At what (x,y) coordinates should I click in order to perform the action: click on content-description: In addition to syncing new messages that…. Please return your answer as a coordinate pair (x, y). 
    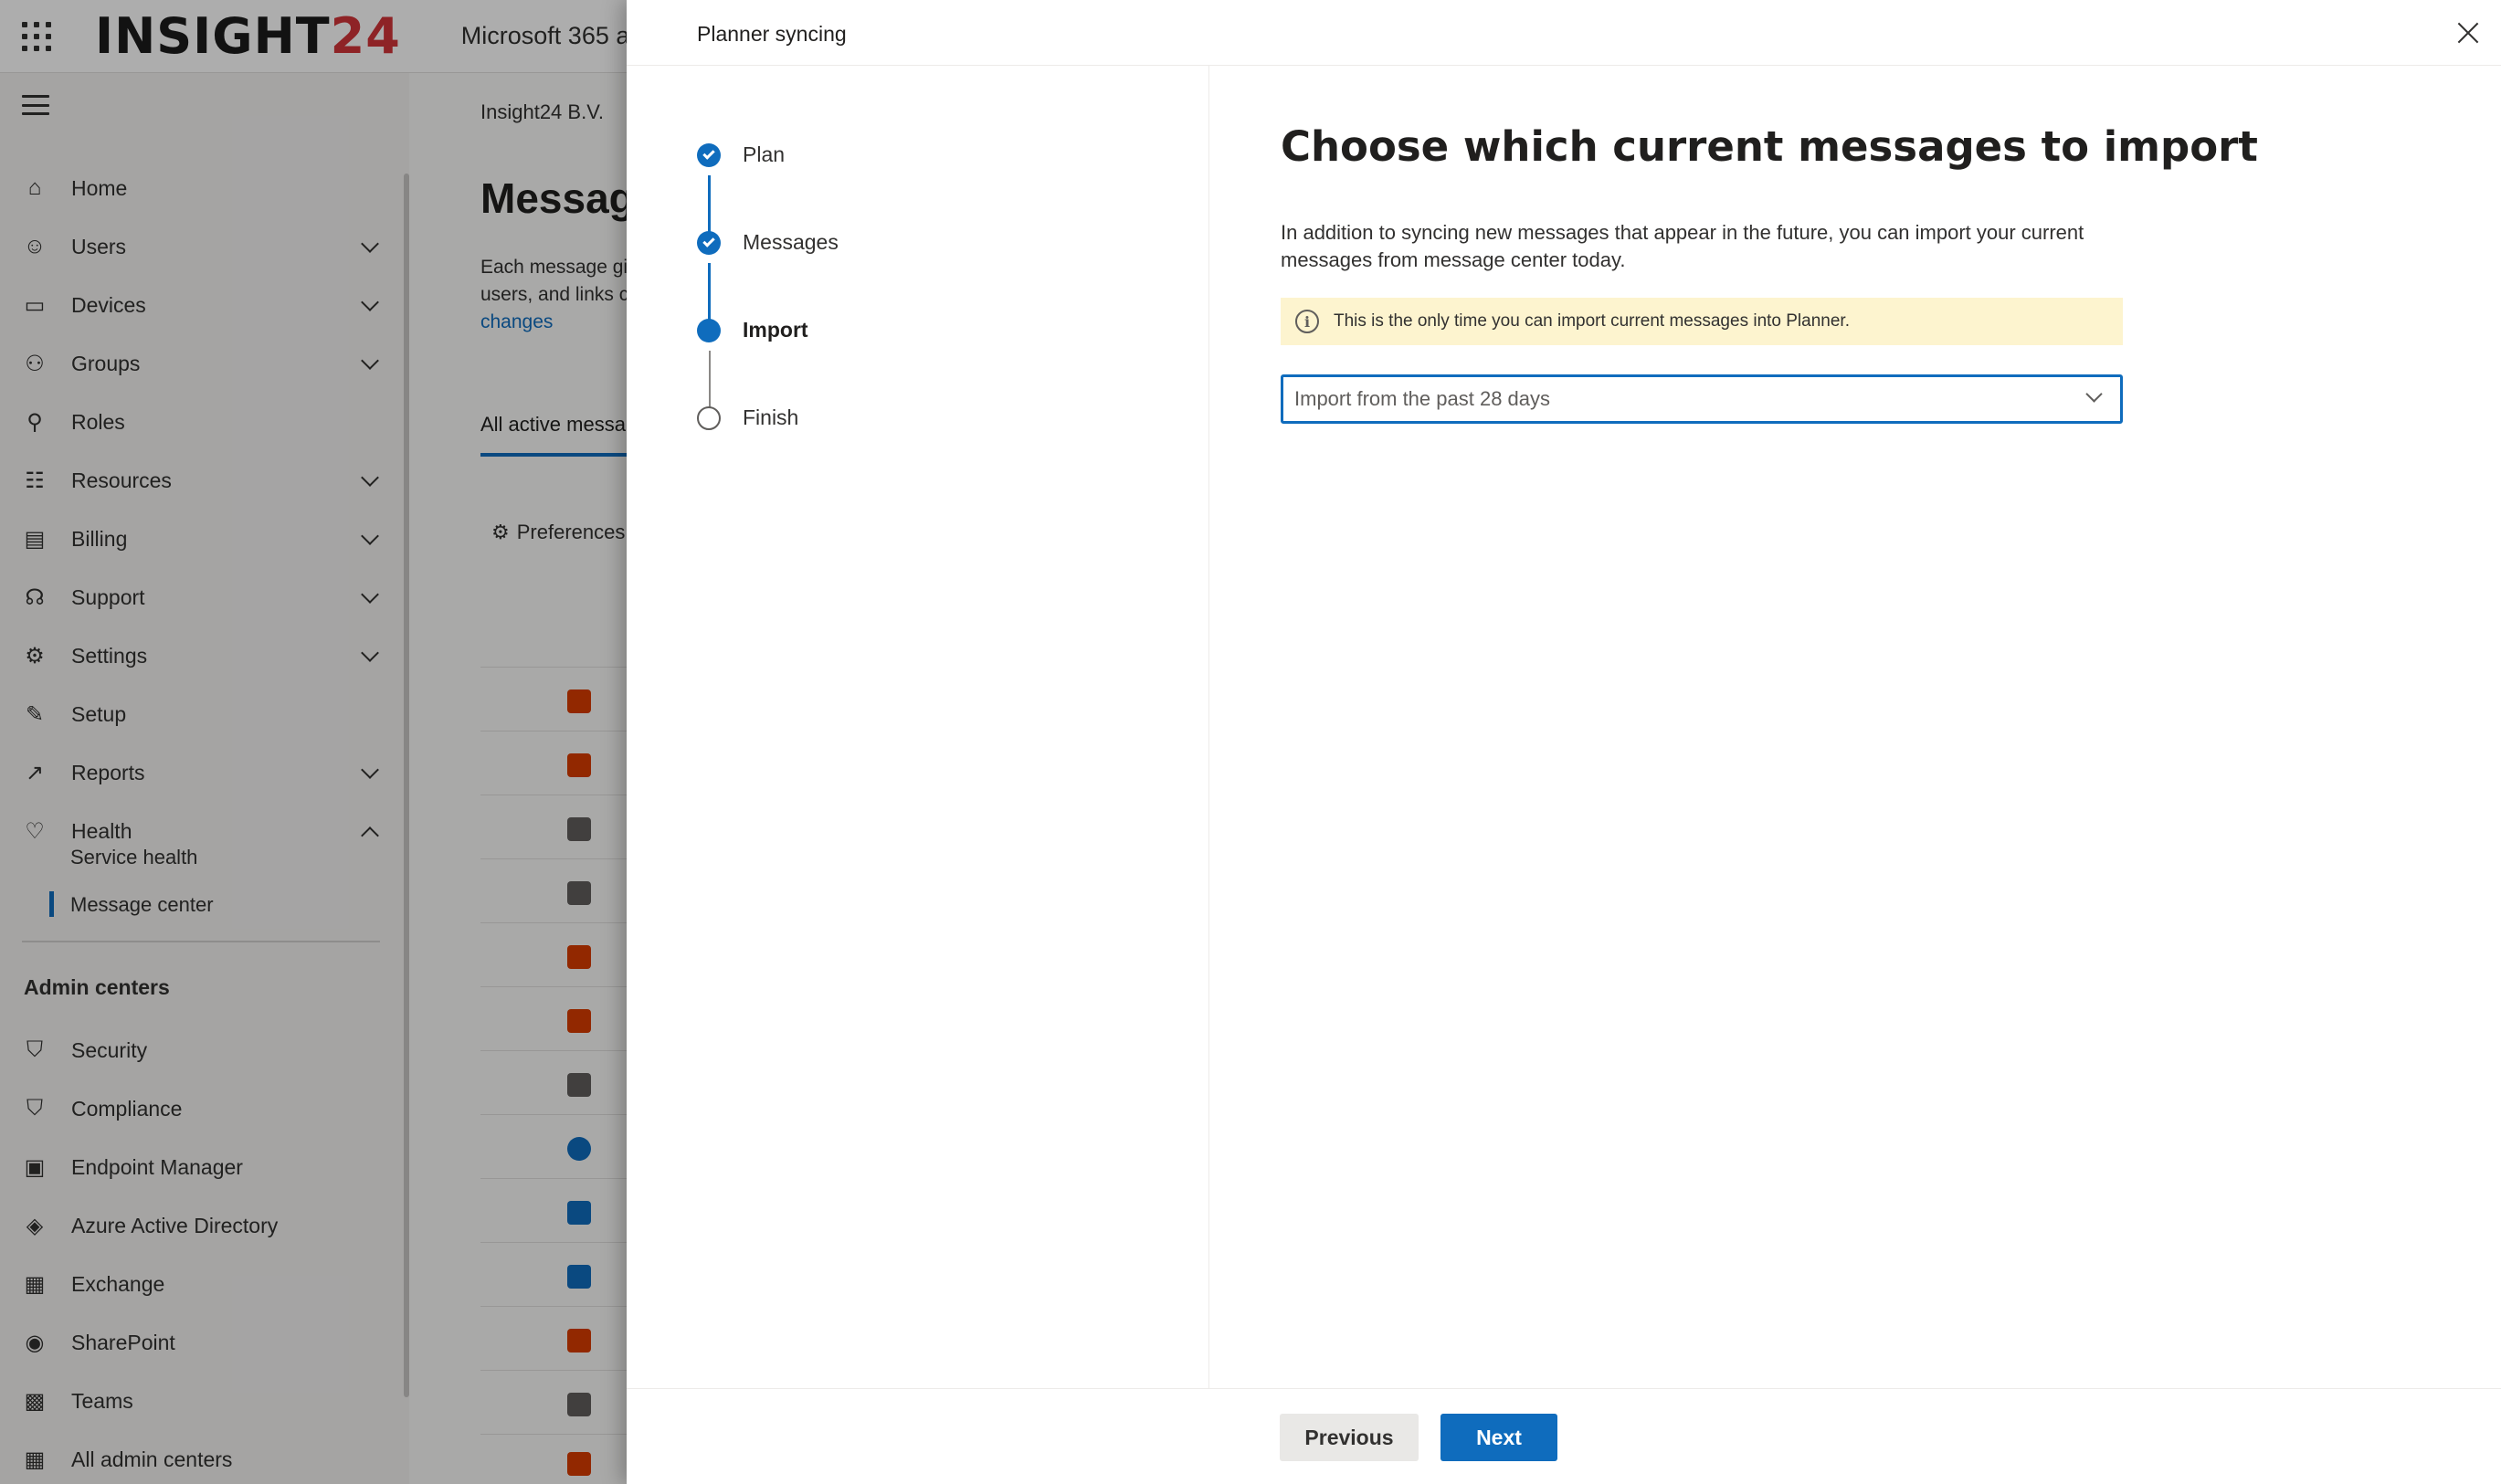
    Looking at the image, I should click on (1682, 246).